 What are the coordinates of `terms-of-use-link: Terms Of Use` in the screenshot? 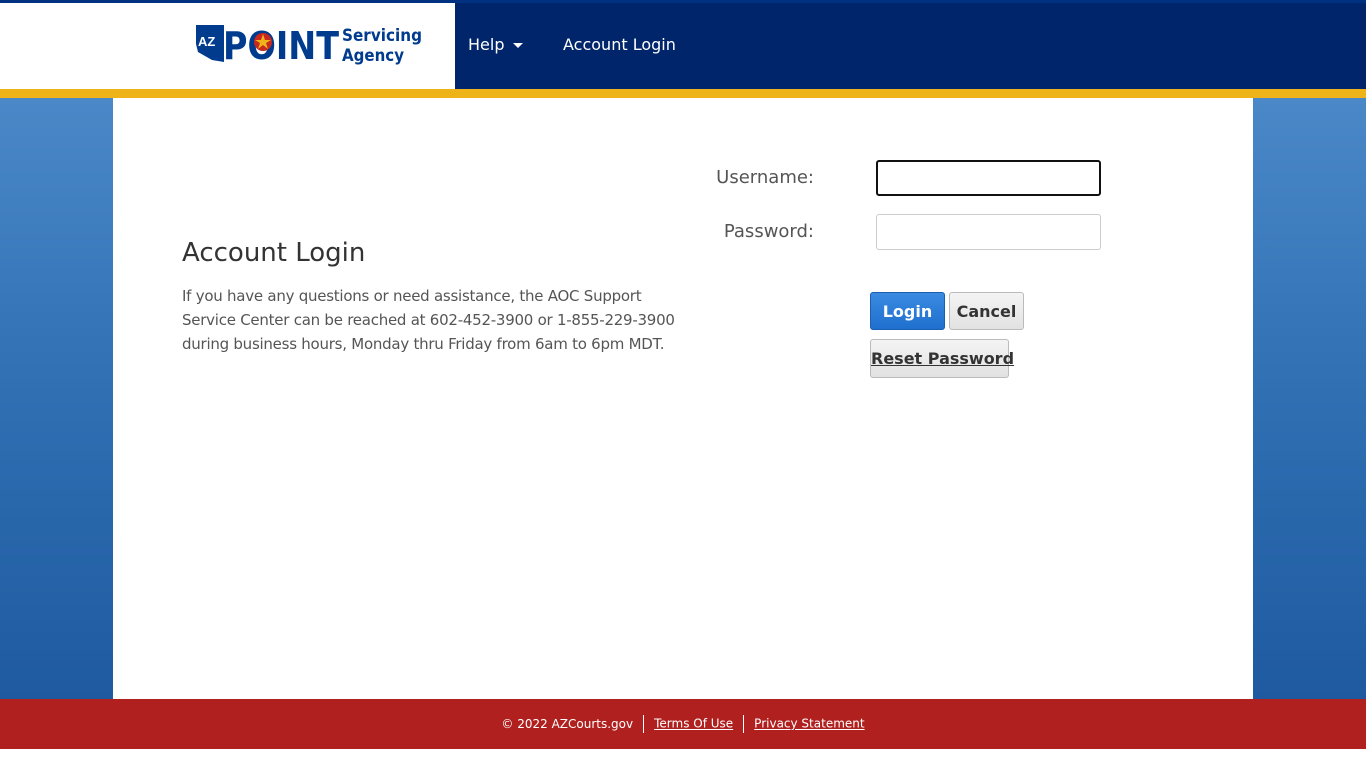 It's located at (693, 724).